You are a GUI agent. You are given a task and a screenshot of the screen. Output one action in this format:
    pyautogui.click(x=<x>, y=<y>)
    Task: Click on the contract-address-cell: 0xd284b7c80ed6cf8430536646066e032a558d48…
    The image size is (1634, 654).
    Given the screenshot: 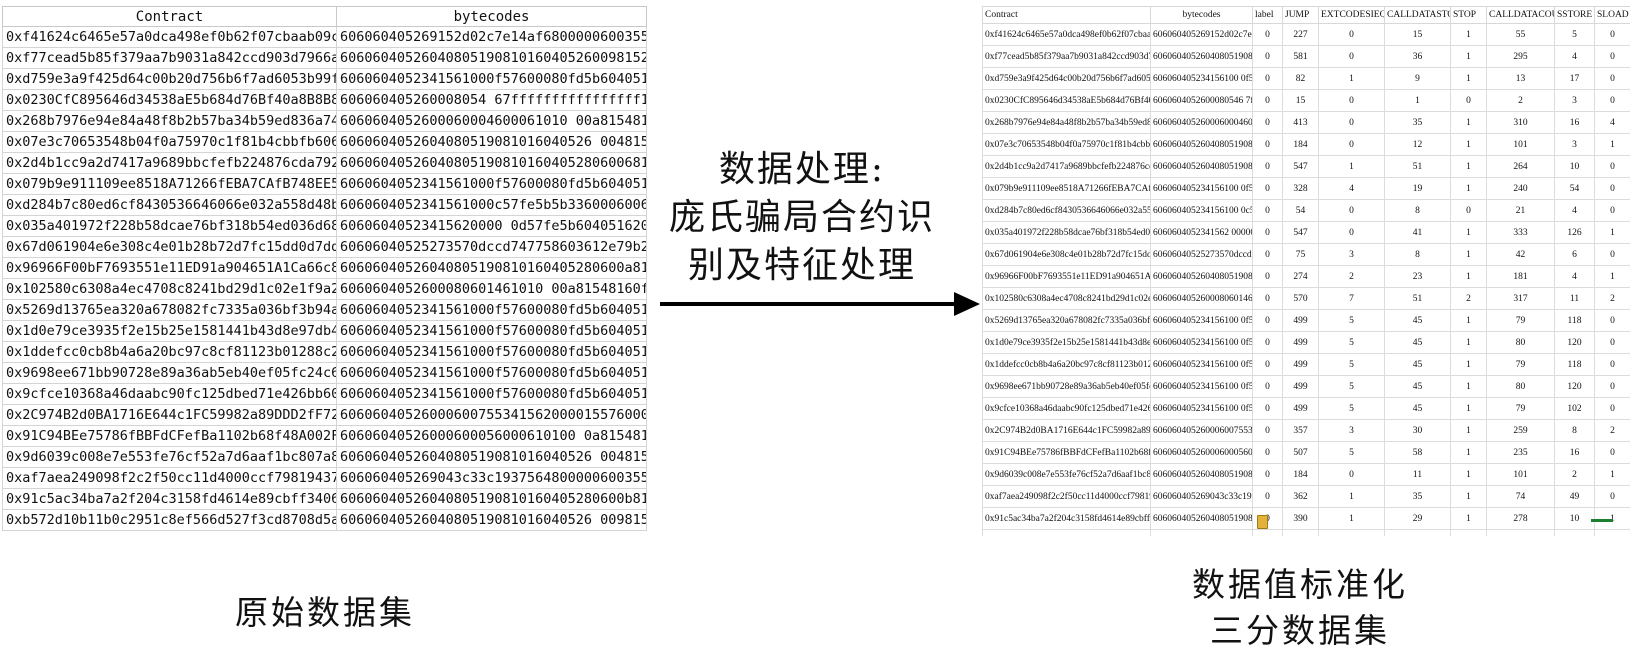 What is the action you would take?
    pyautogui.click(x=1066, y=210)
    